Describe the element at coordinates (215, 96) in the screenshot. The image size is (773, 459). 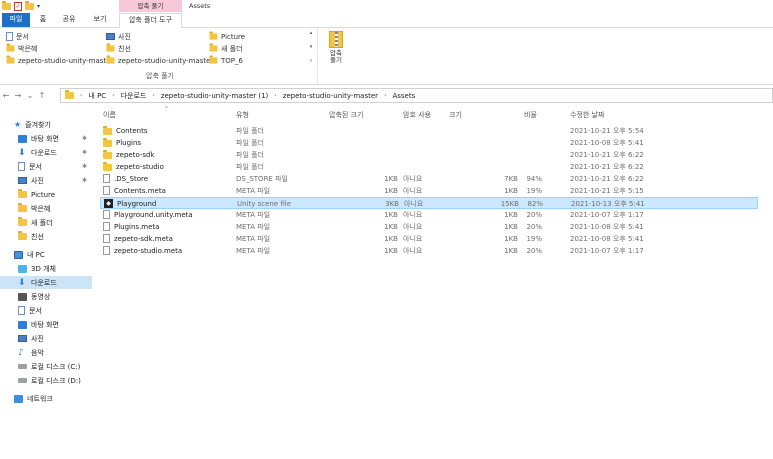
I see `breadcrumb-item: zepeto-studio-unity-master (1)` at that location.